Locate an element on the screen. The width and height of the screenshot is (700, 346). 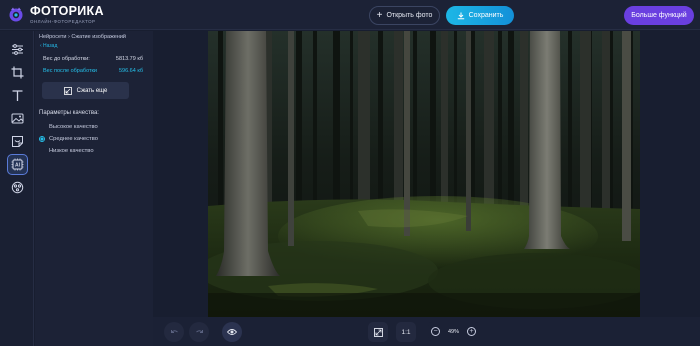
crop-tool is located at coordinates (17, 72).